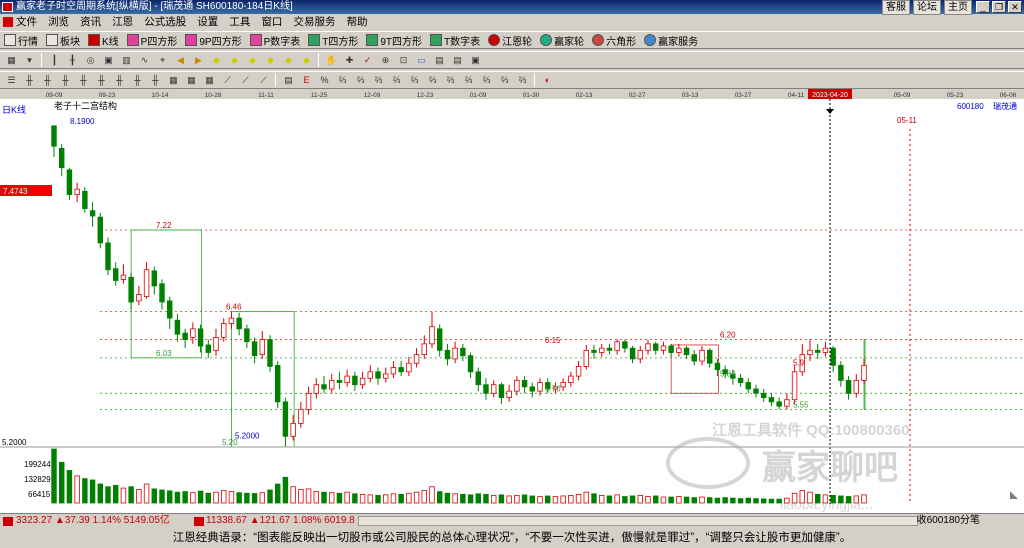 The height and width of the screenshot is (548, 1024). What do you see at coordinates (21, 40) in the screenshot?
I see `tool-quote: 行情` at bounding box center [21, 40].